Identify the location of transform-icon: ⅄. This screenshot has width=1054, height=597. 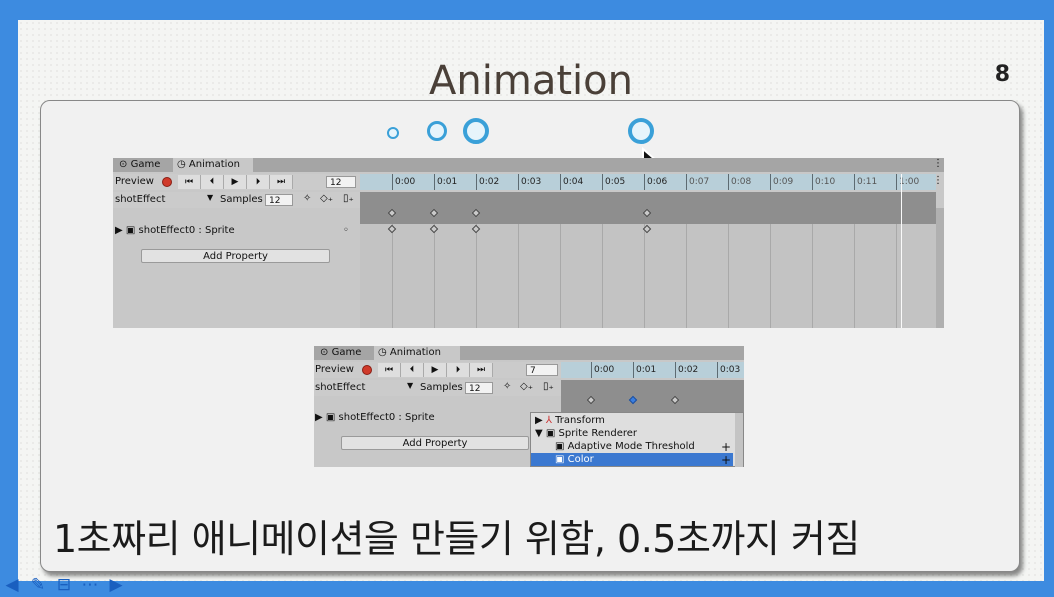
(548, 420).